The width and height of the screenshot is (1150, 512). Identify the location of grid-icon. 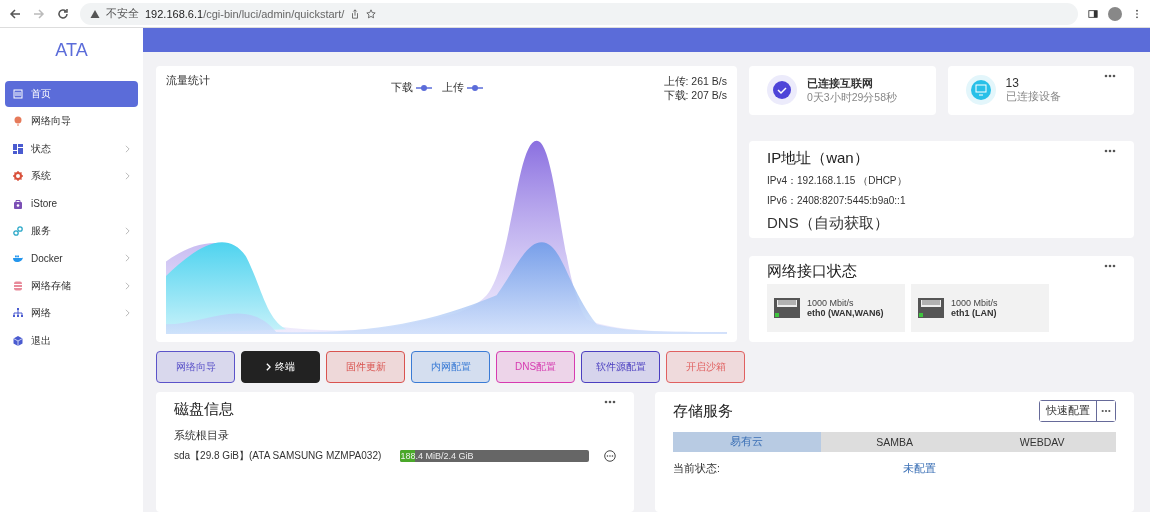
(18, 148).